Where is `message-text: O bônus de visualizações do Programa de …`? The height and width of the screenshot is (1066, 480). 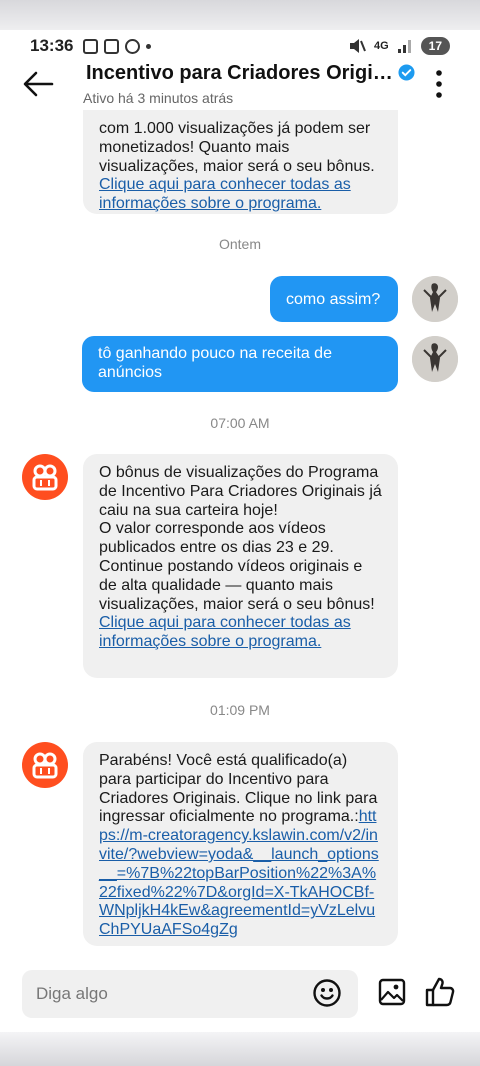 message-text: O bônus de visualizações do Programa de … is located at coordinates (240, 538).